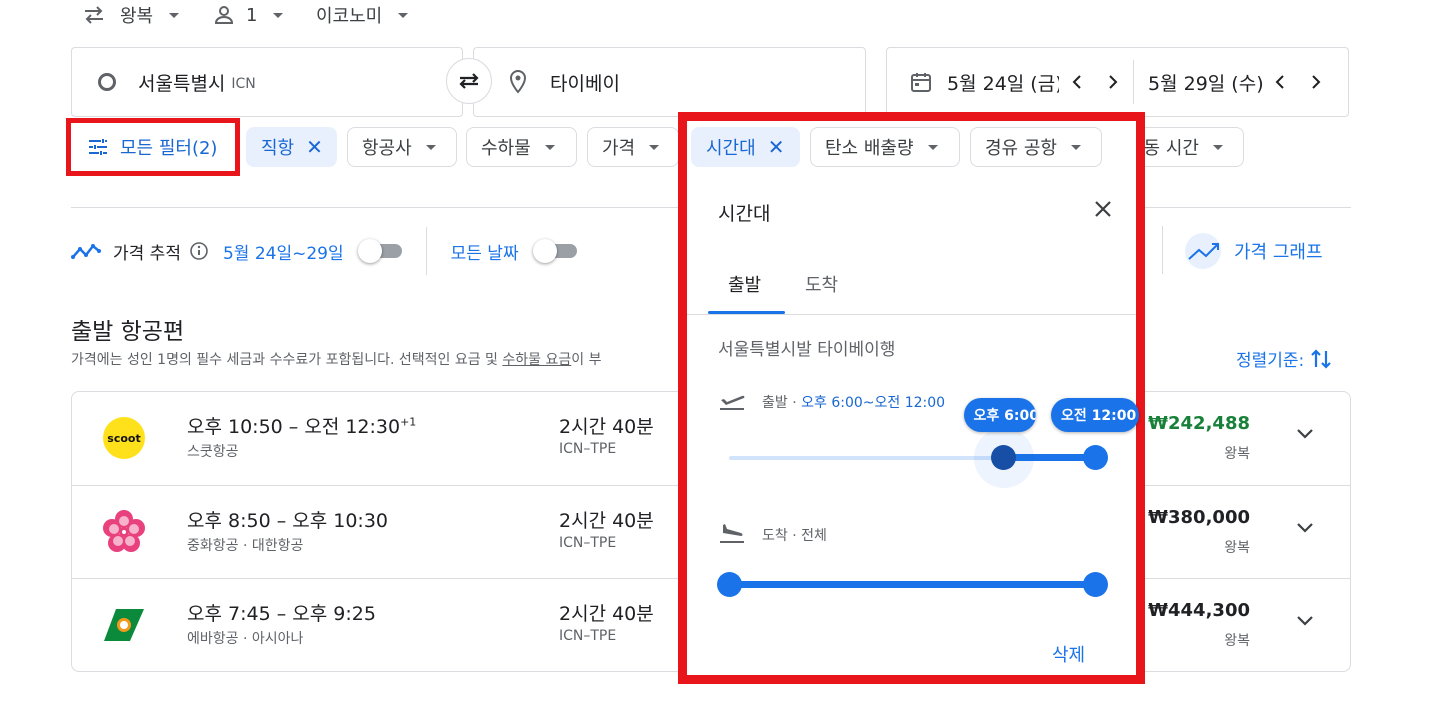  What do you see at coordinates (1199, 610) in the screenshot?
I see `flight-price: ₩444,300` at bounding box center [1199, 610].